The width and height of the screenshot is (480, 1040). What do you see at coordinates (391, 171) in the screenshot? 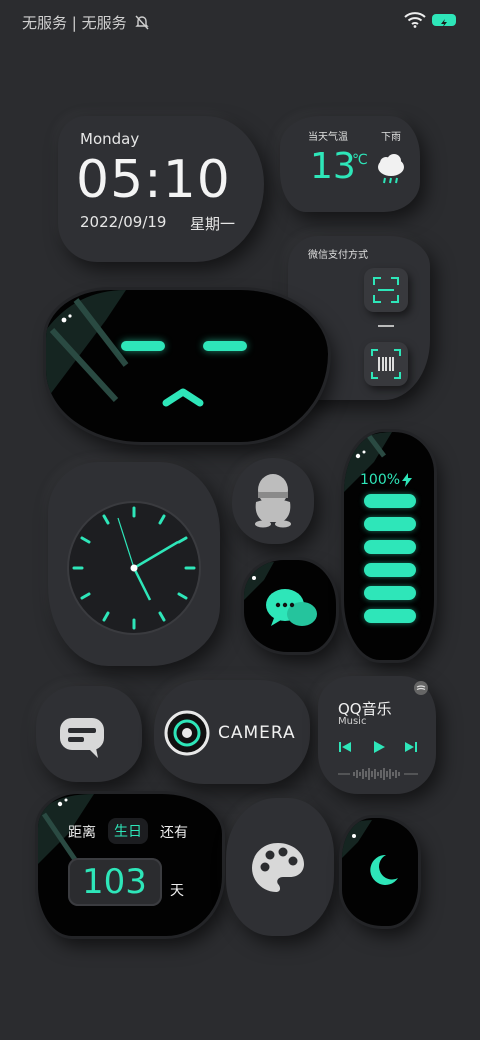
I see `rain-cloud-icon` at bounding box center [391, 171].